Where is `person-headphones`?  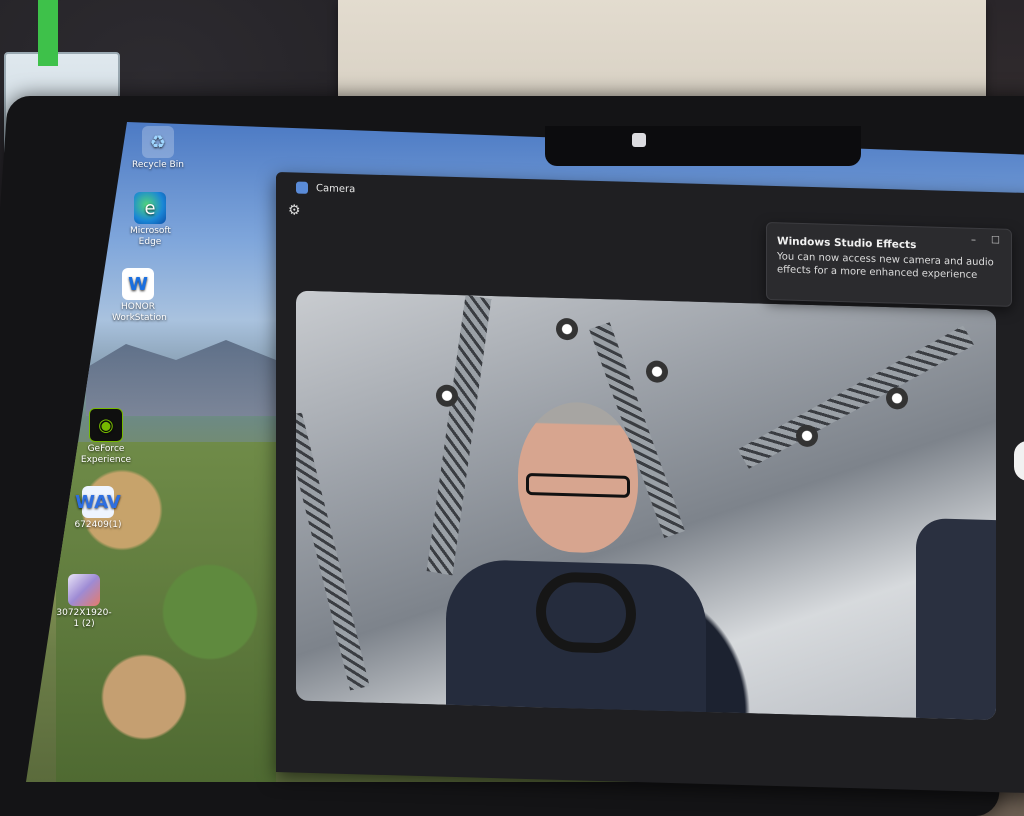 person-headphones is located at coordinates (586, 613).